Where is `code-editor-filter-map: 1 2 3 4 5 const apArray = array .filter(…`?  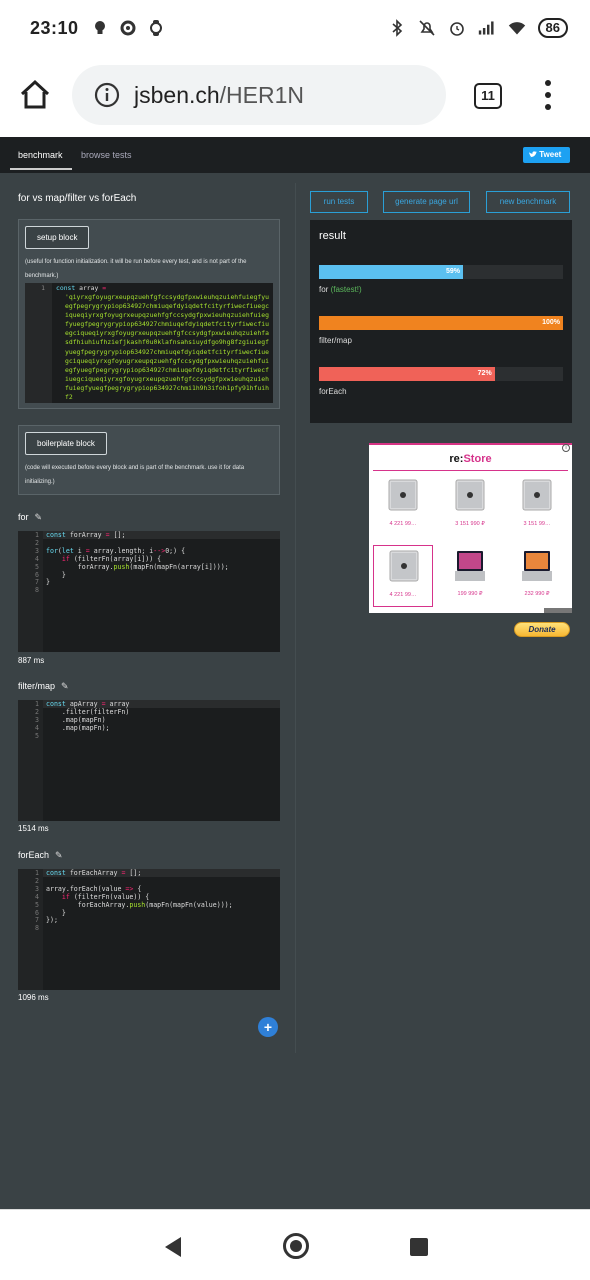
code-editor-filter-map: 1 2 3 4 5 const apArray = array .filter(… is located at coordinates (149, 760).